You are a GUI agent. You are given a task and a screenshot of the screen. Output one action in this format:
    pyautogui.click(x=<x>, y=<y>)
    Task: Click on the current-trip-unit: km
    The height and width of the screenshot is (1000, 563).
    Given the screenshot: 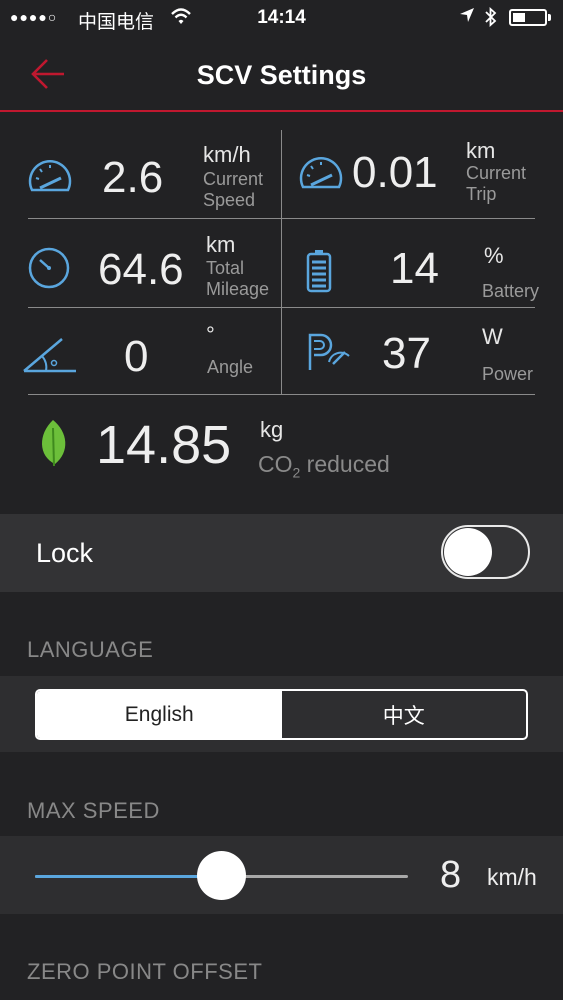 What is the action you would take?
    pyautogui.click(x=481, y=150)
    